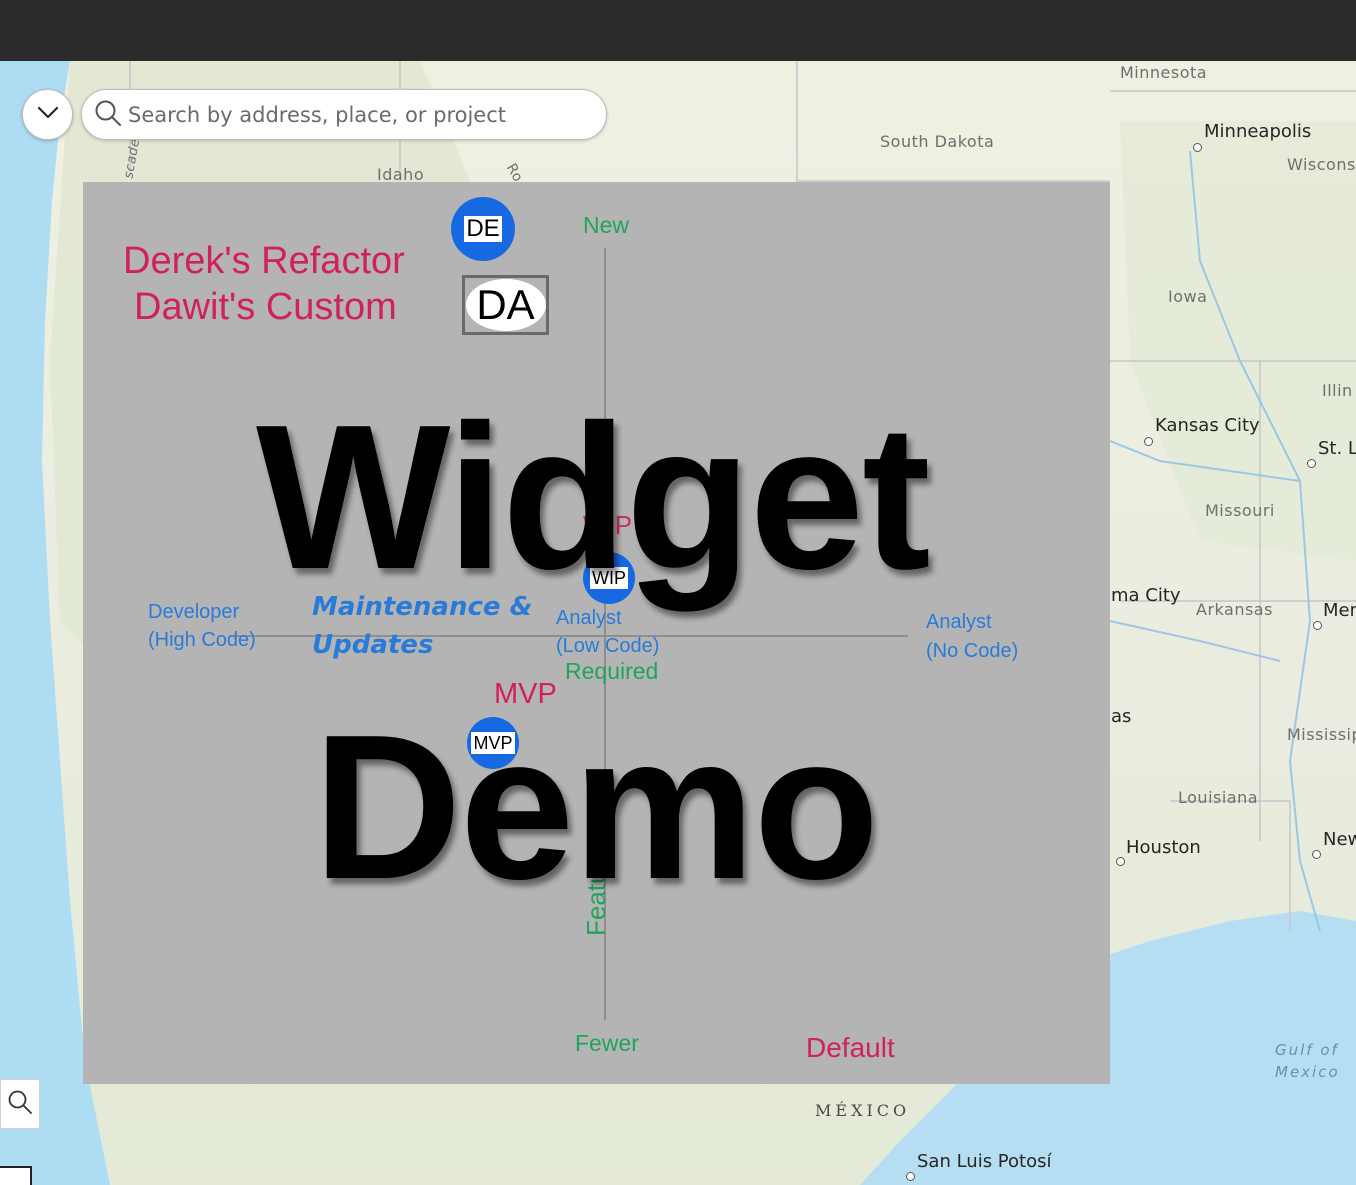 This screenshot has height=1185, width=1356. I want to click on collapse-button, so click(47, 114).